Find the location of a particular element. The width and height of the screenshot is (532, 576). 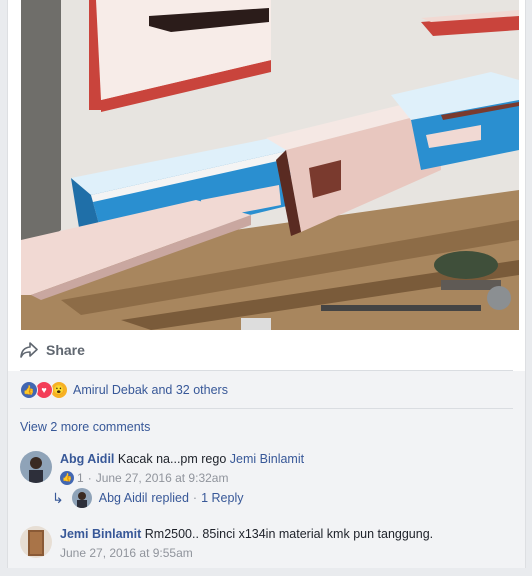

share-arrow-icon is located at coordinates (29, 350).